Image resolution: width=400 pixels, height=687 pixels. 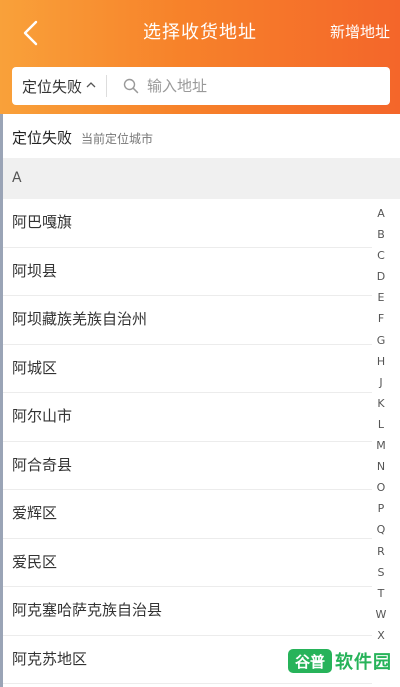 I want to click on watermark-logo-text: 谷普, so click(x=310, y=662).